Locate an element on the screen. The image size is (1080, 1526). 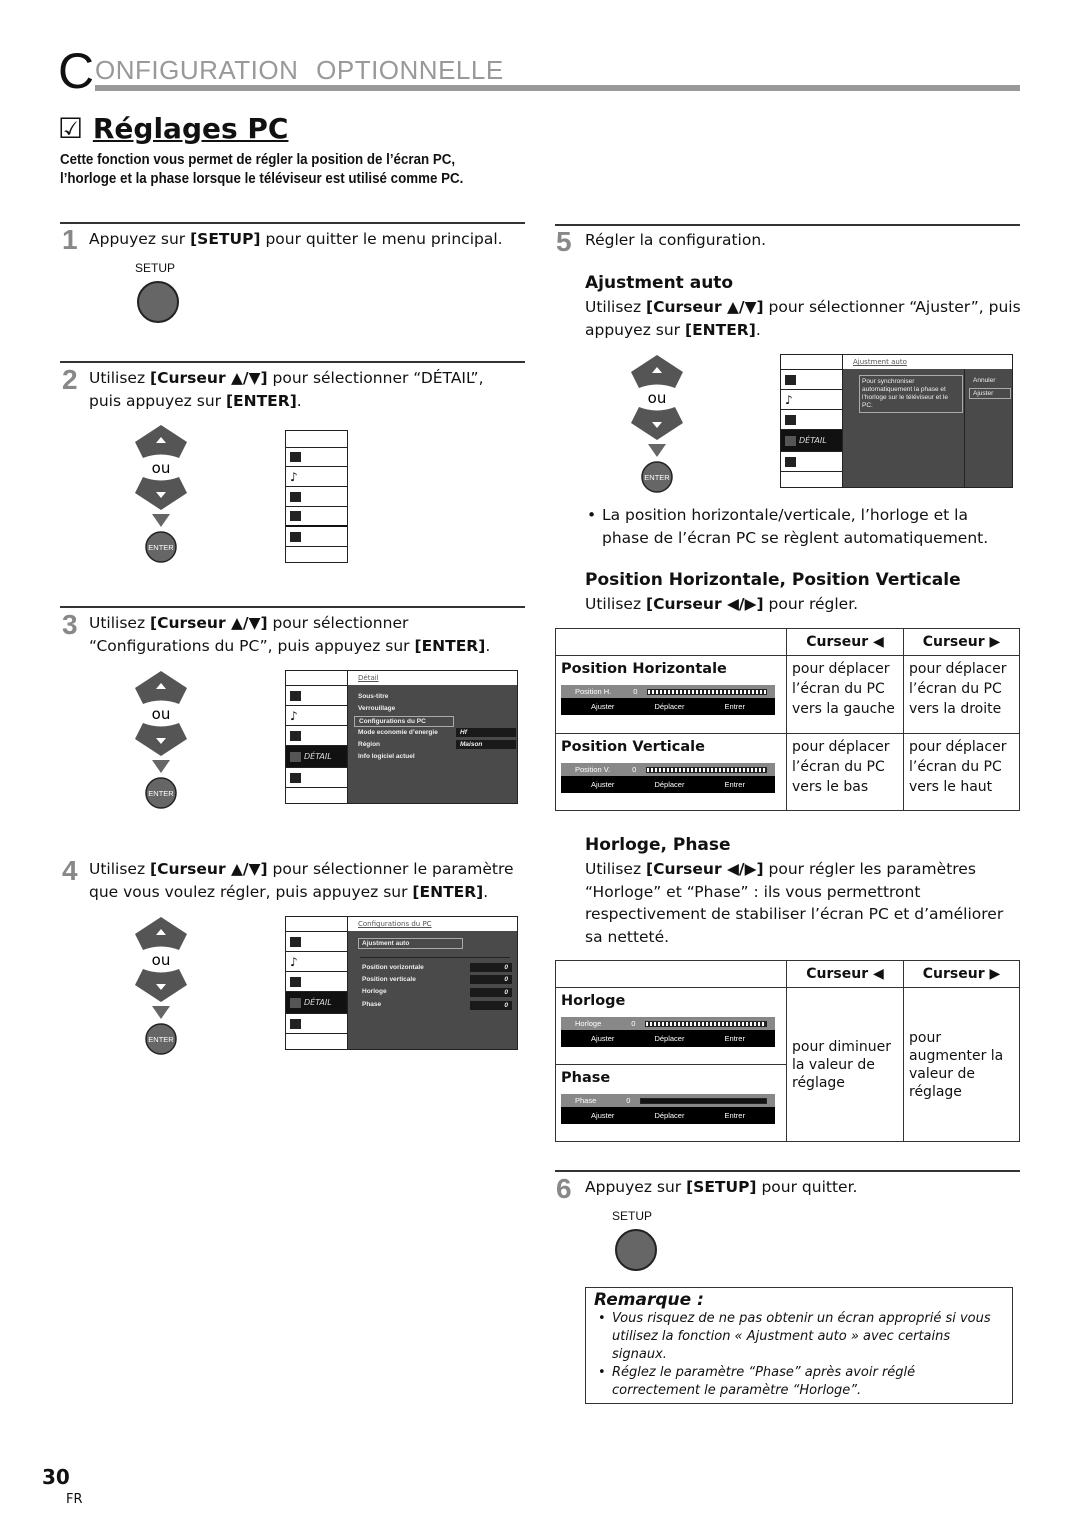
adjust-option: Ajuster is located at coordinates (990, 393).